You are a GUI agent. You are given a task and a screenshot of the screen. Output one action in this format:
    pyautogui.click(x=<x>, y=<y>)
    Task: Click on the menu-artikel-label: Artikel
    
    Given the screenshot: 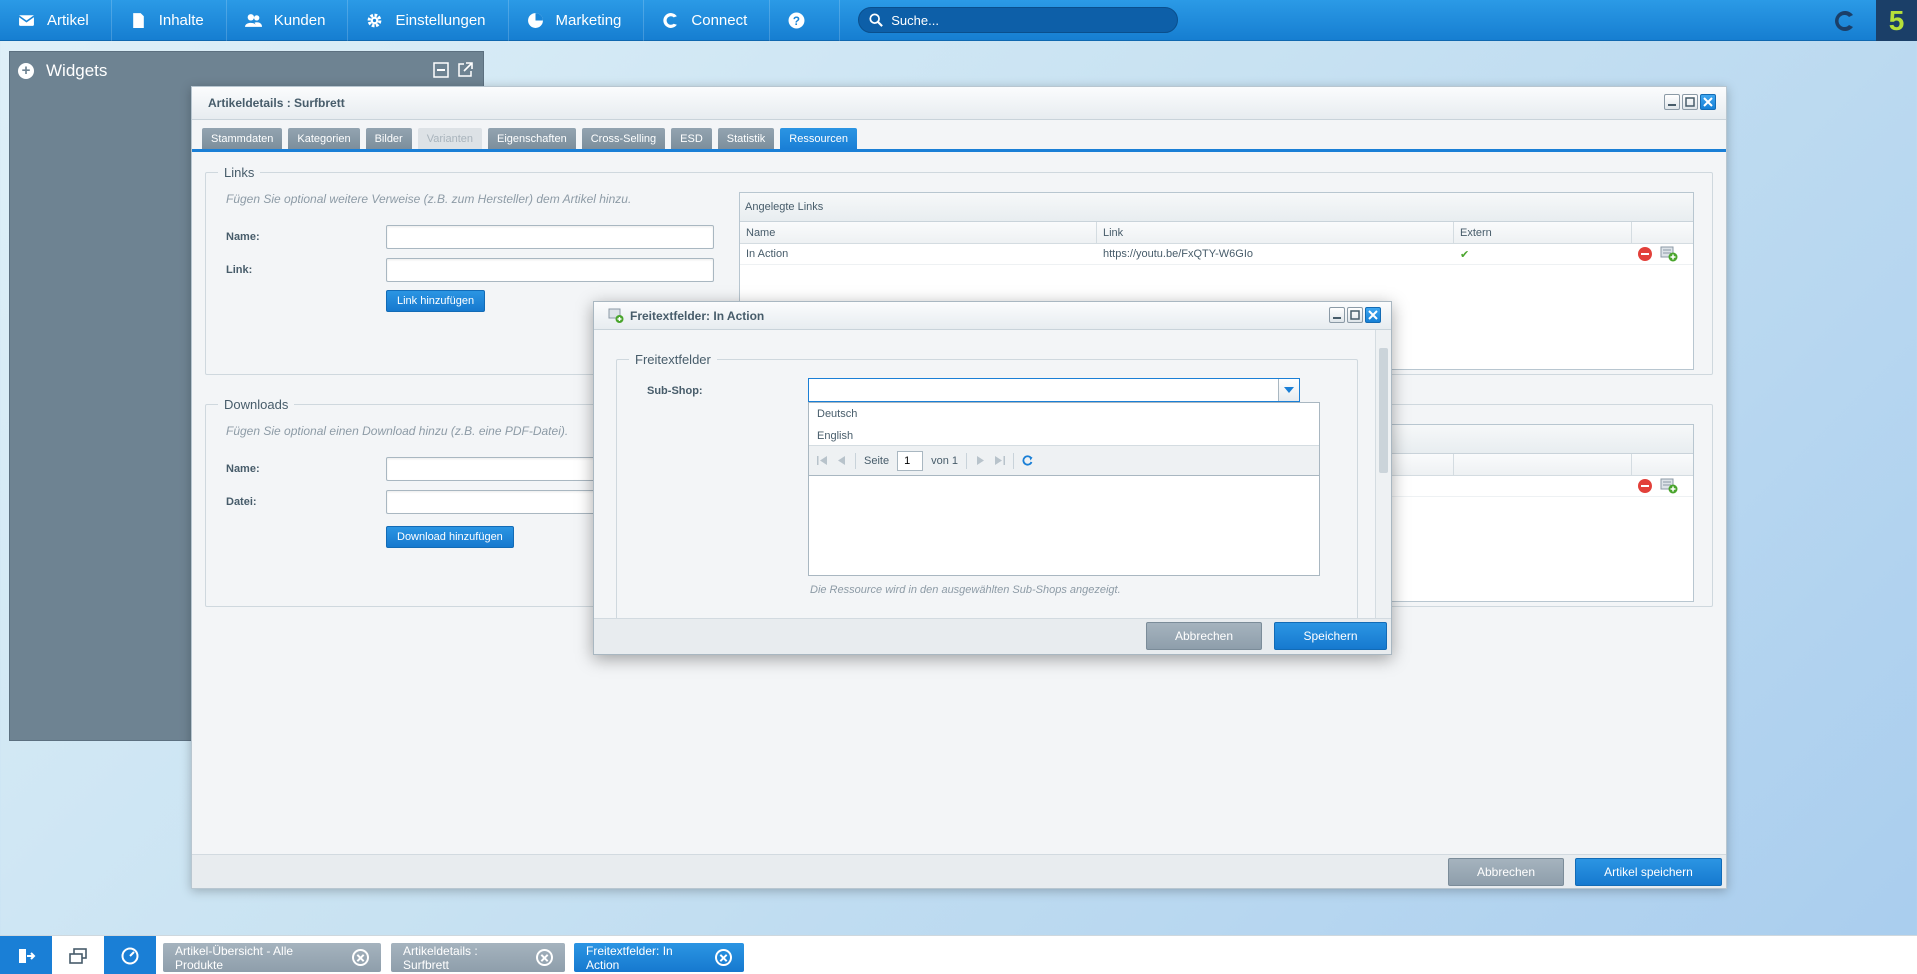 What is the action you would take?
    pyautogui.click(x=68, y=20)
    